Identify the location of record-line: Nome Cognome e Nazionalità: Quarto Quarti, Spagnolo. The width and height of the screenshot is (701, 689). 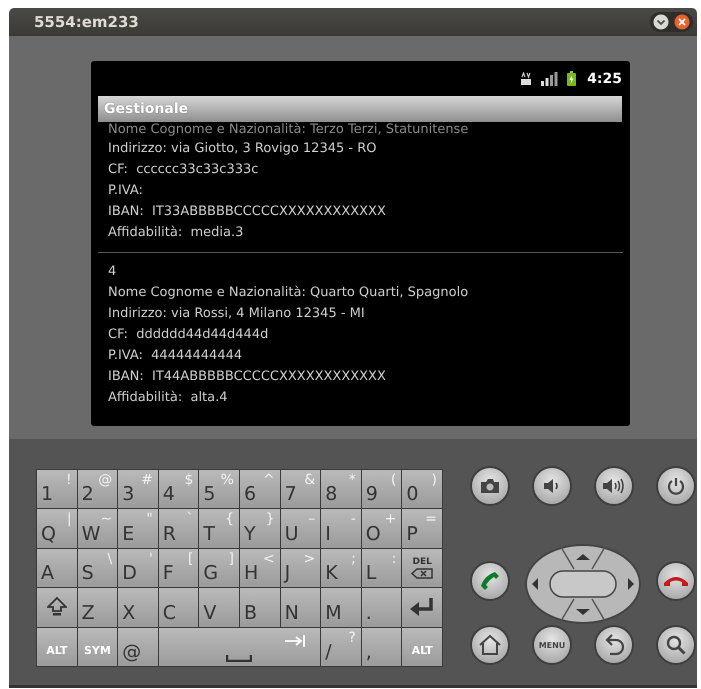
(289, 293).